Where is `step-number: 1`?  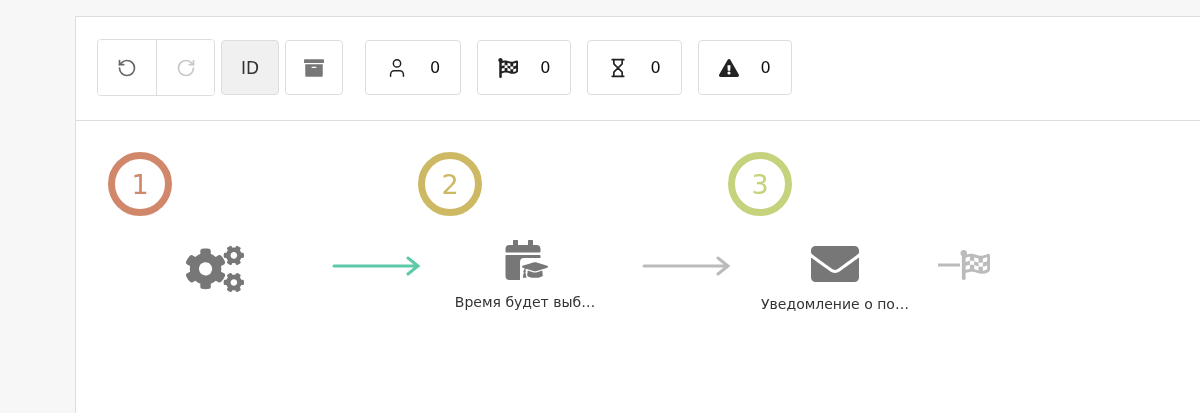
step-number: 1 is located at coordinates (140, 184).